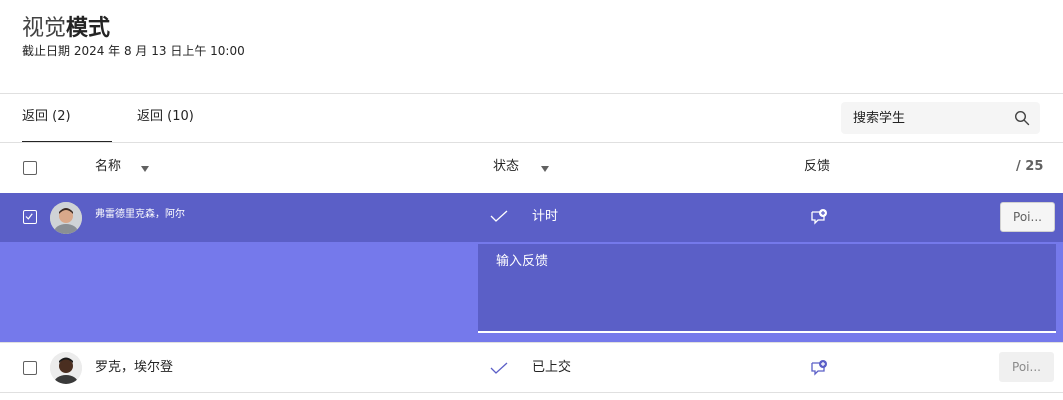 This screenshot has height=400, width=1063. Describe the element at coordinates (545, 216) in the screenshot. I see `status-text: 计时` at that location.